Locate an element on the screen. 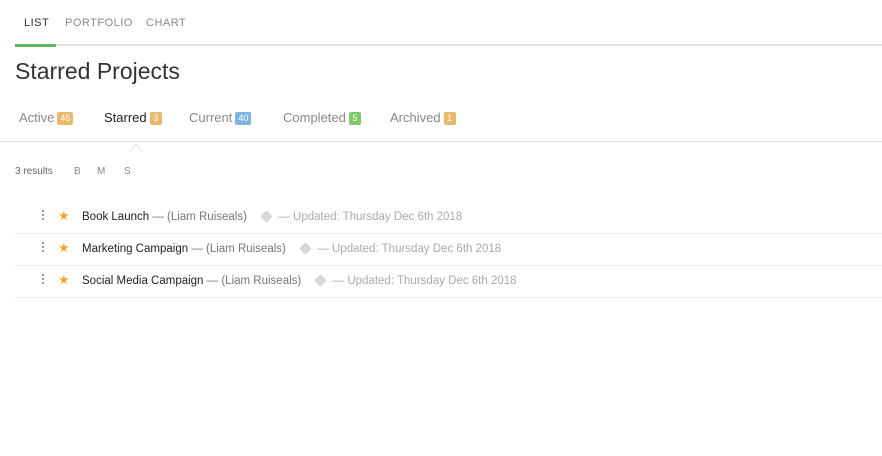 Image resolution: width=882 pixels, height=456 pixels. project-name: Marketing Campaign is located at coordinates (135, 249).